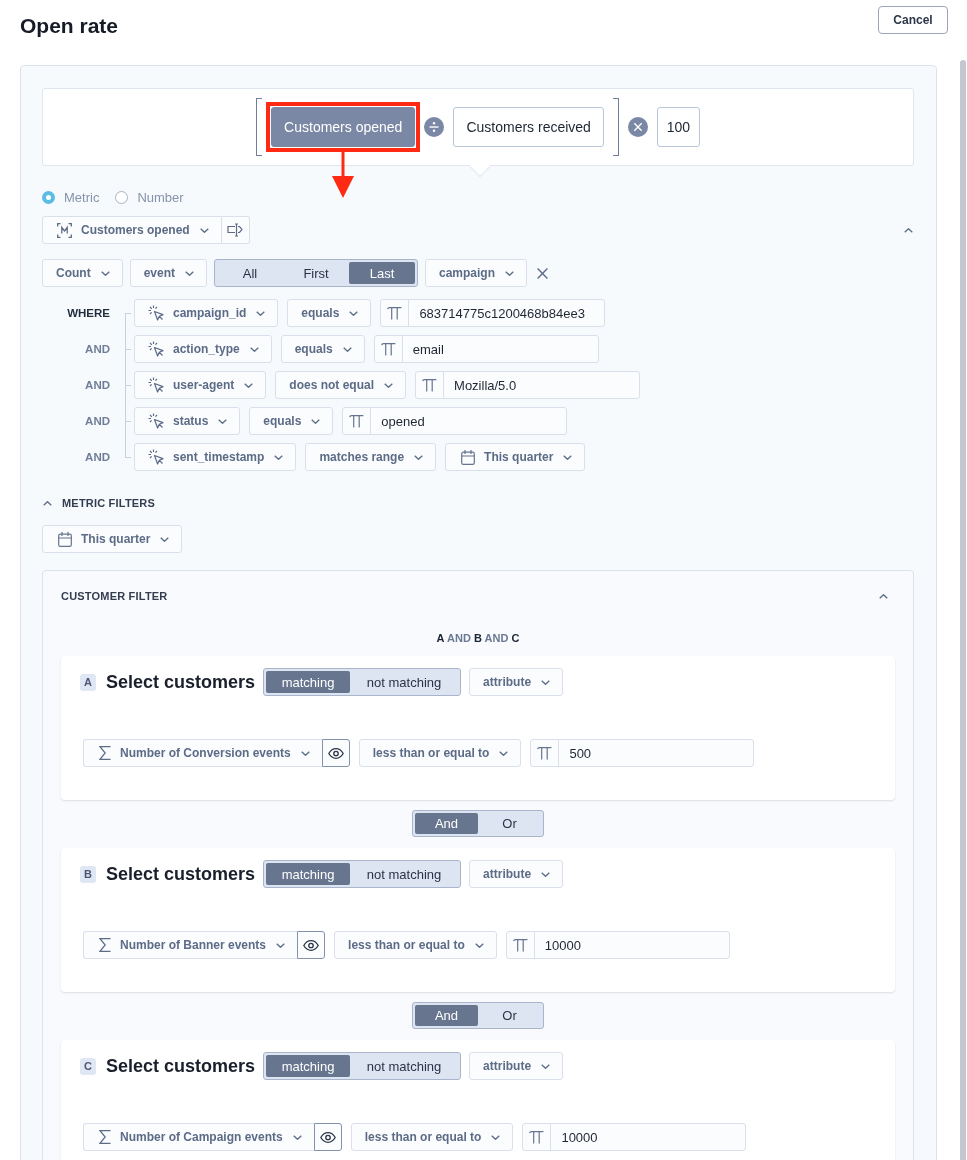 The height and width of the screenshot is (1160, 967). I want to click on formula-term-button: Customers received, so click(528, 127).